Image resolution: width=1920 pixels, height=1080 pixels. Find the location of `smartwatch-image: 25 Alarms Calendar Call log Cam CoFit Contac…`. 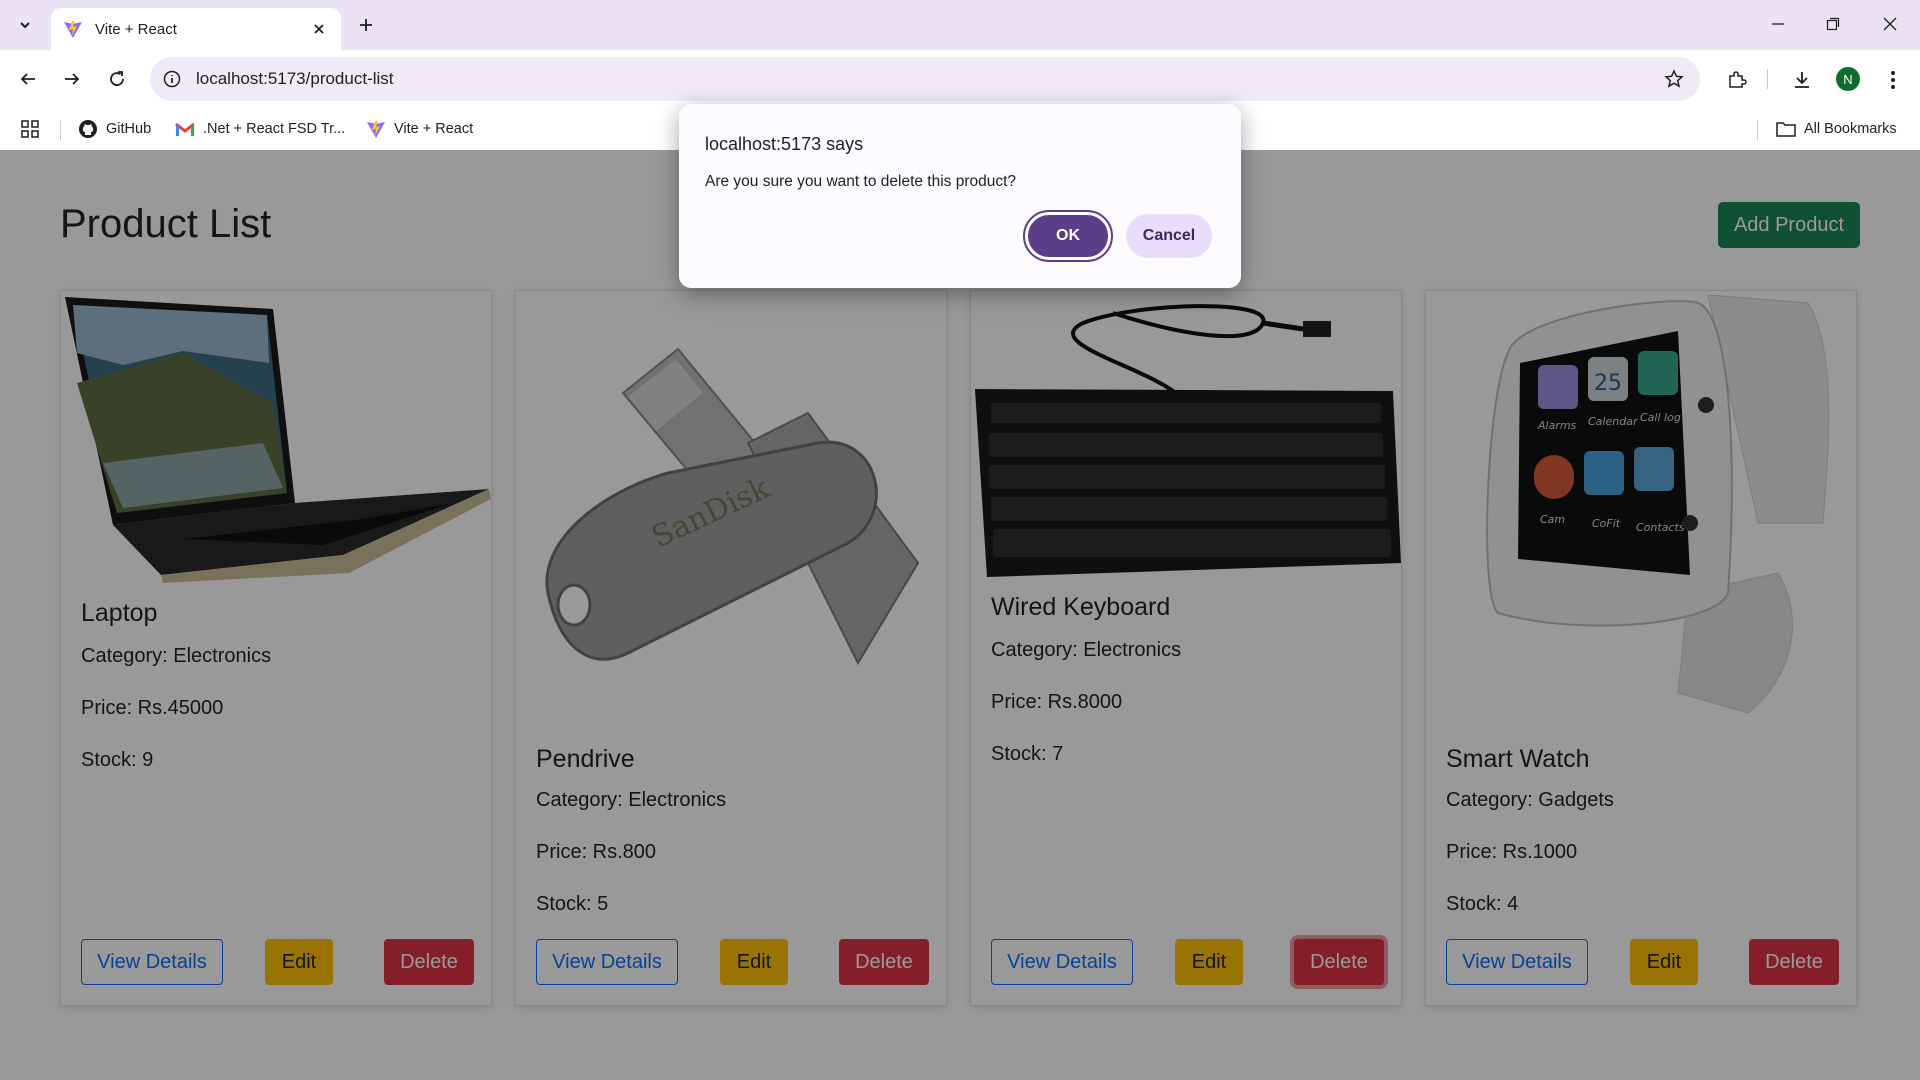

smartwatch-image: 25 Alarms Calendar Call log Cam CoFit Contac… is located at coordinates (1642, 509).